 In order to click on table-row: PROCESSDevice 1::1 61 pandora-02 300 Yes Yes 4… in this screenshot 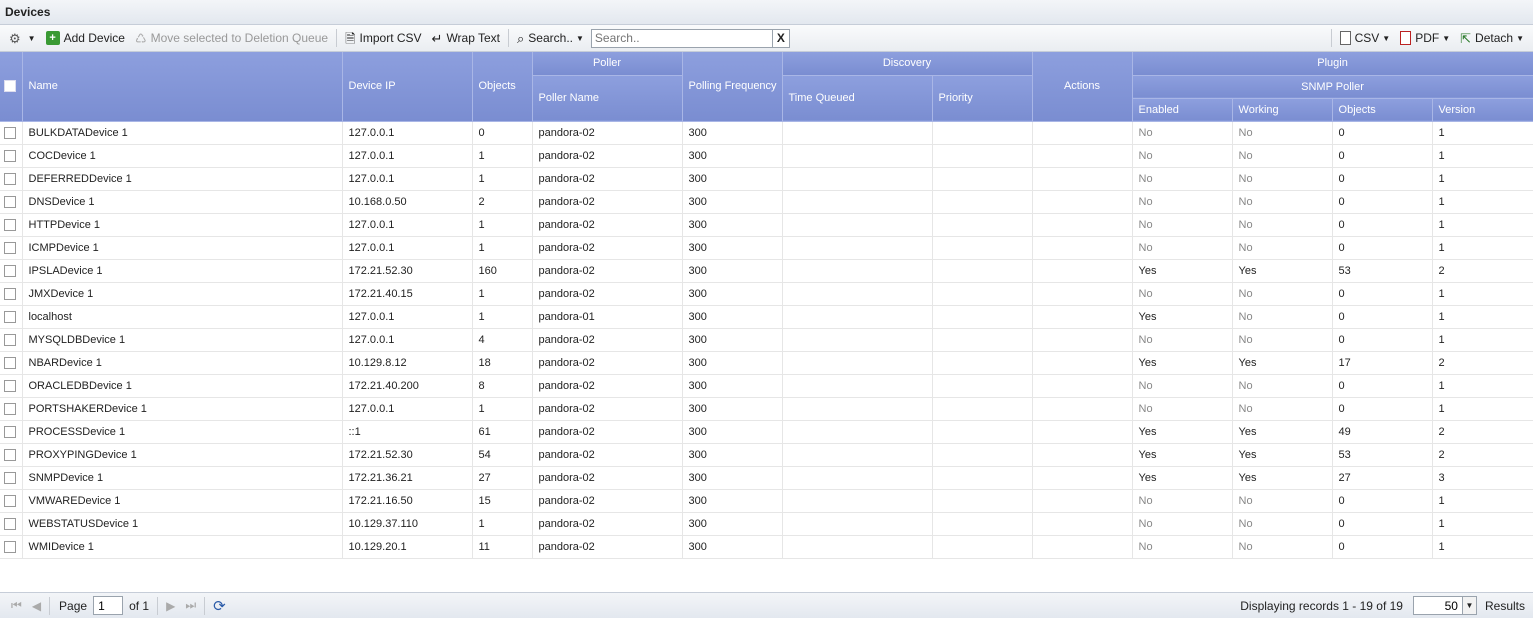, I will do `click(766, 432)`.